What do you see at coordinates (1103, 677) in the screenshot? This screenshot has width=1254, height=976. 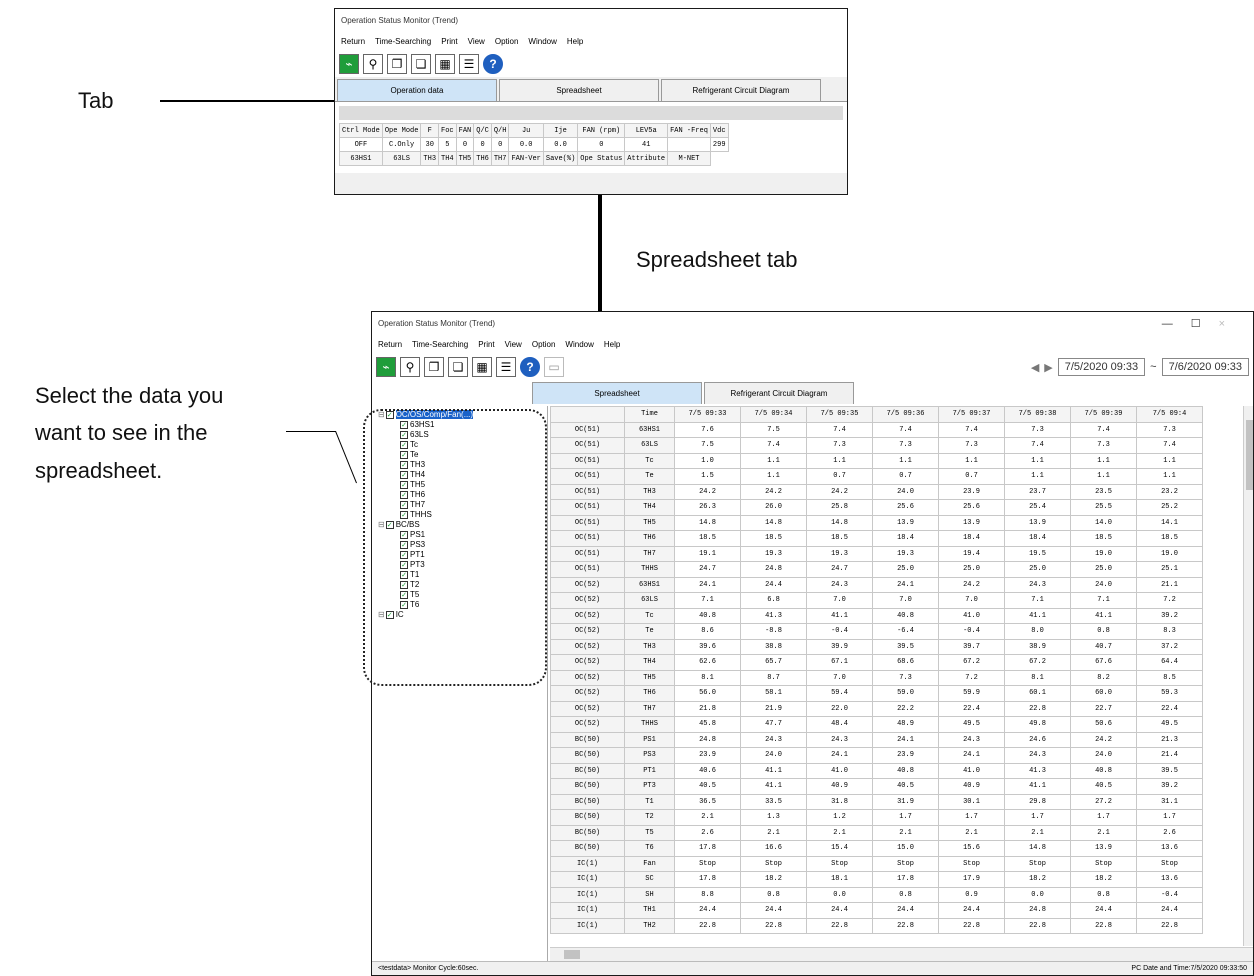 I see `value-cell: 8.2` at bounding box center [1103, 677].